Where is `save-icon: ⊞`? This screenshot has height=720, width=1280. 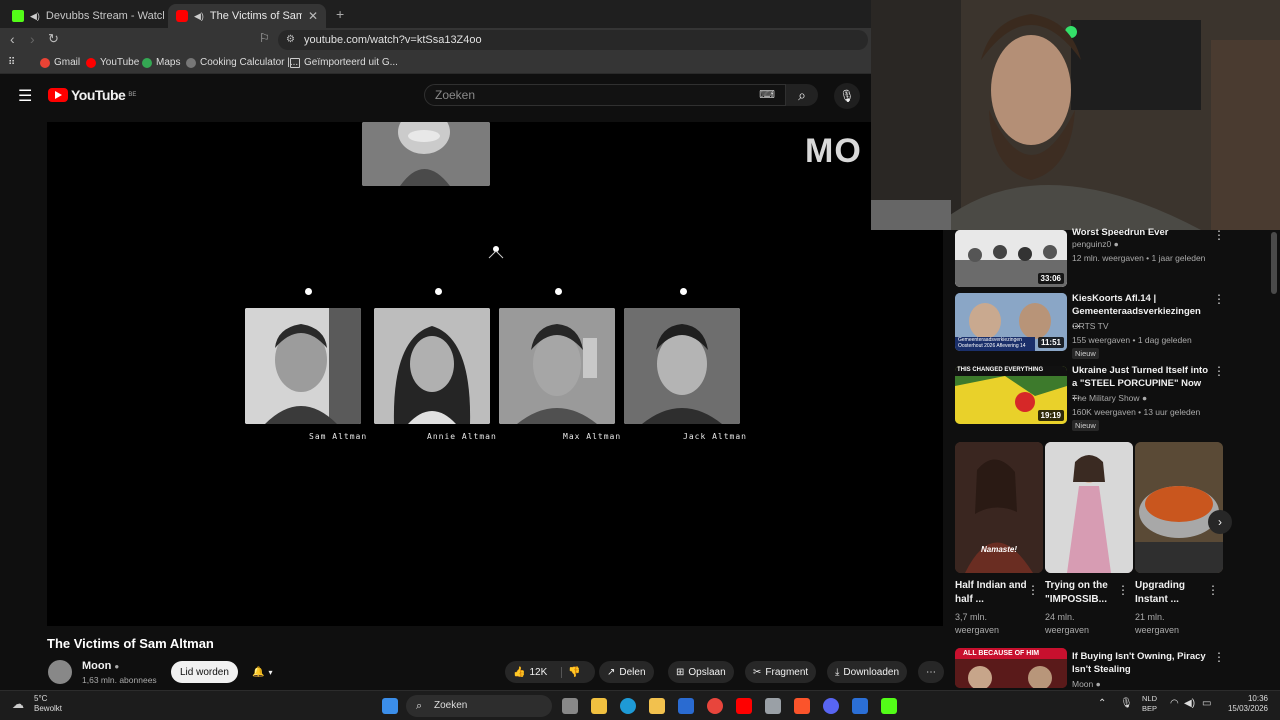 save-icon: ⊞ is located at coordinates (680, 672).